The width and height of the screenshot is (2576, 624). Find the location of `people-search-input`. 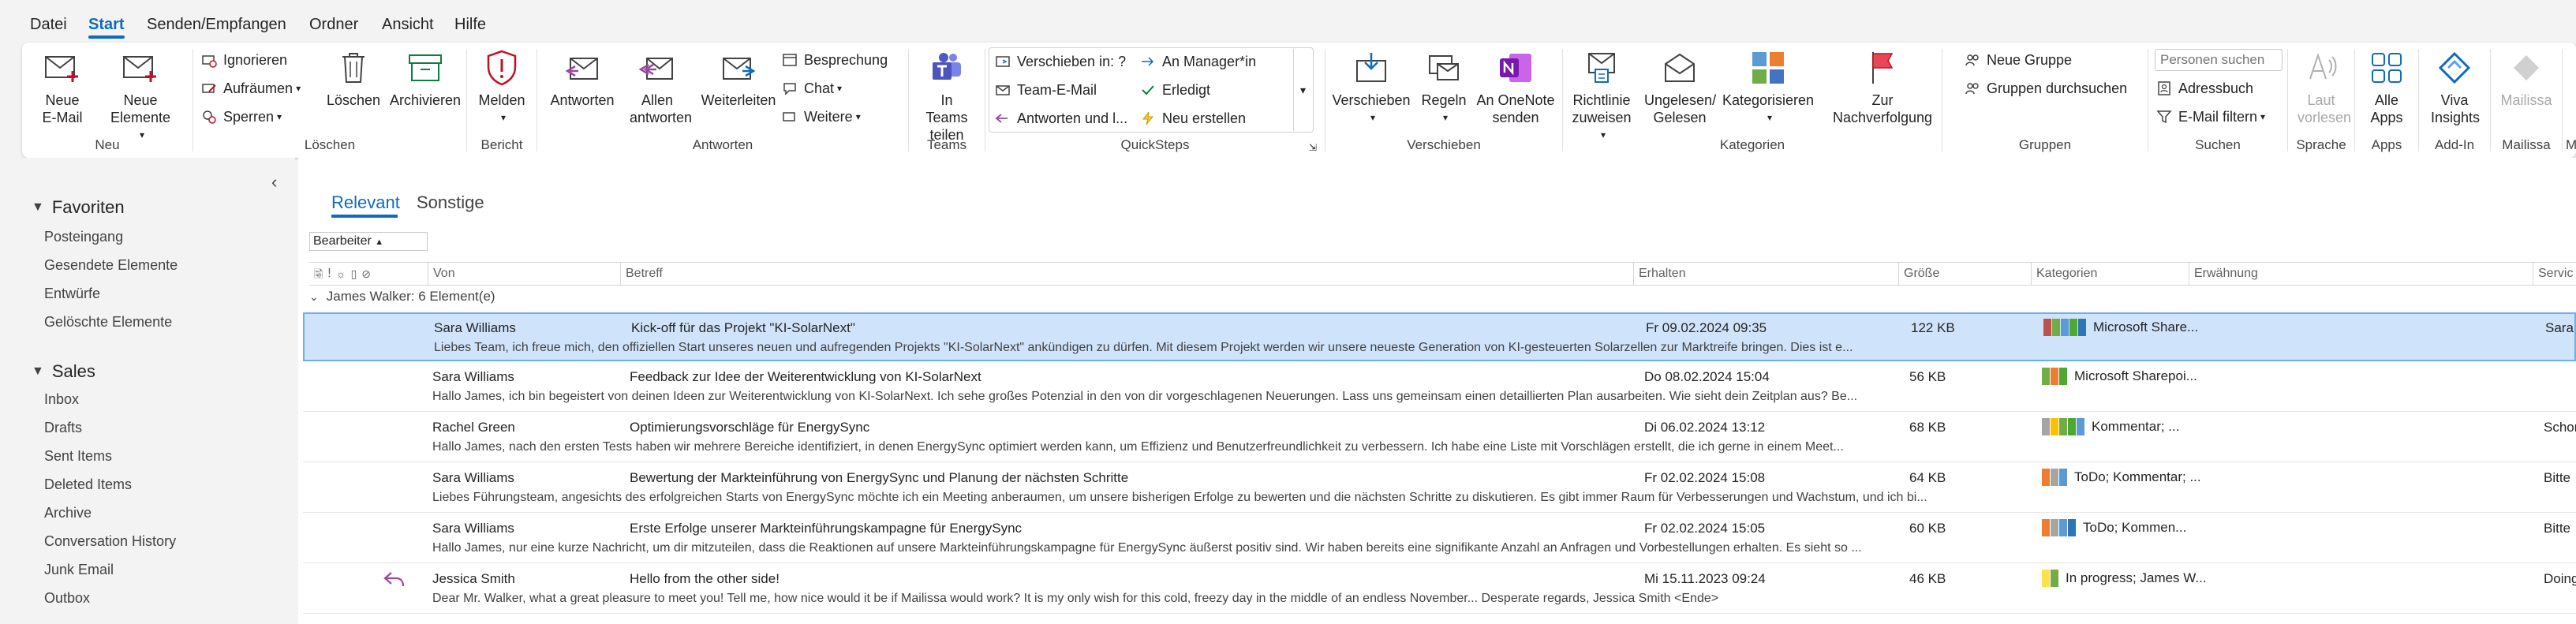

people-search-input is located at coordinates (2219, 60).